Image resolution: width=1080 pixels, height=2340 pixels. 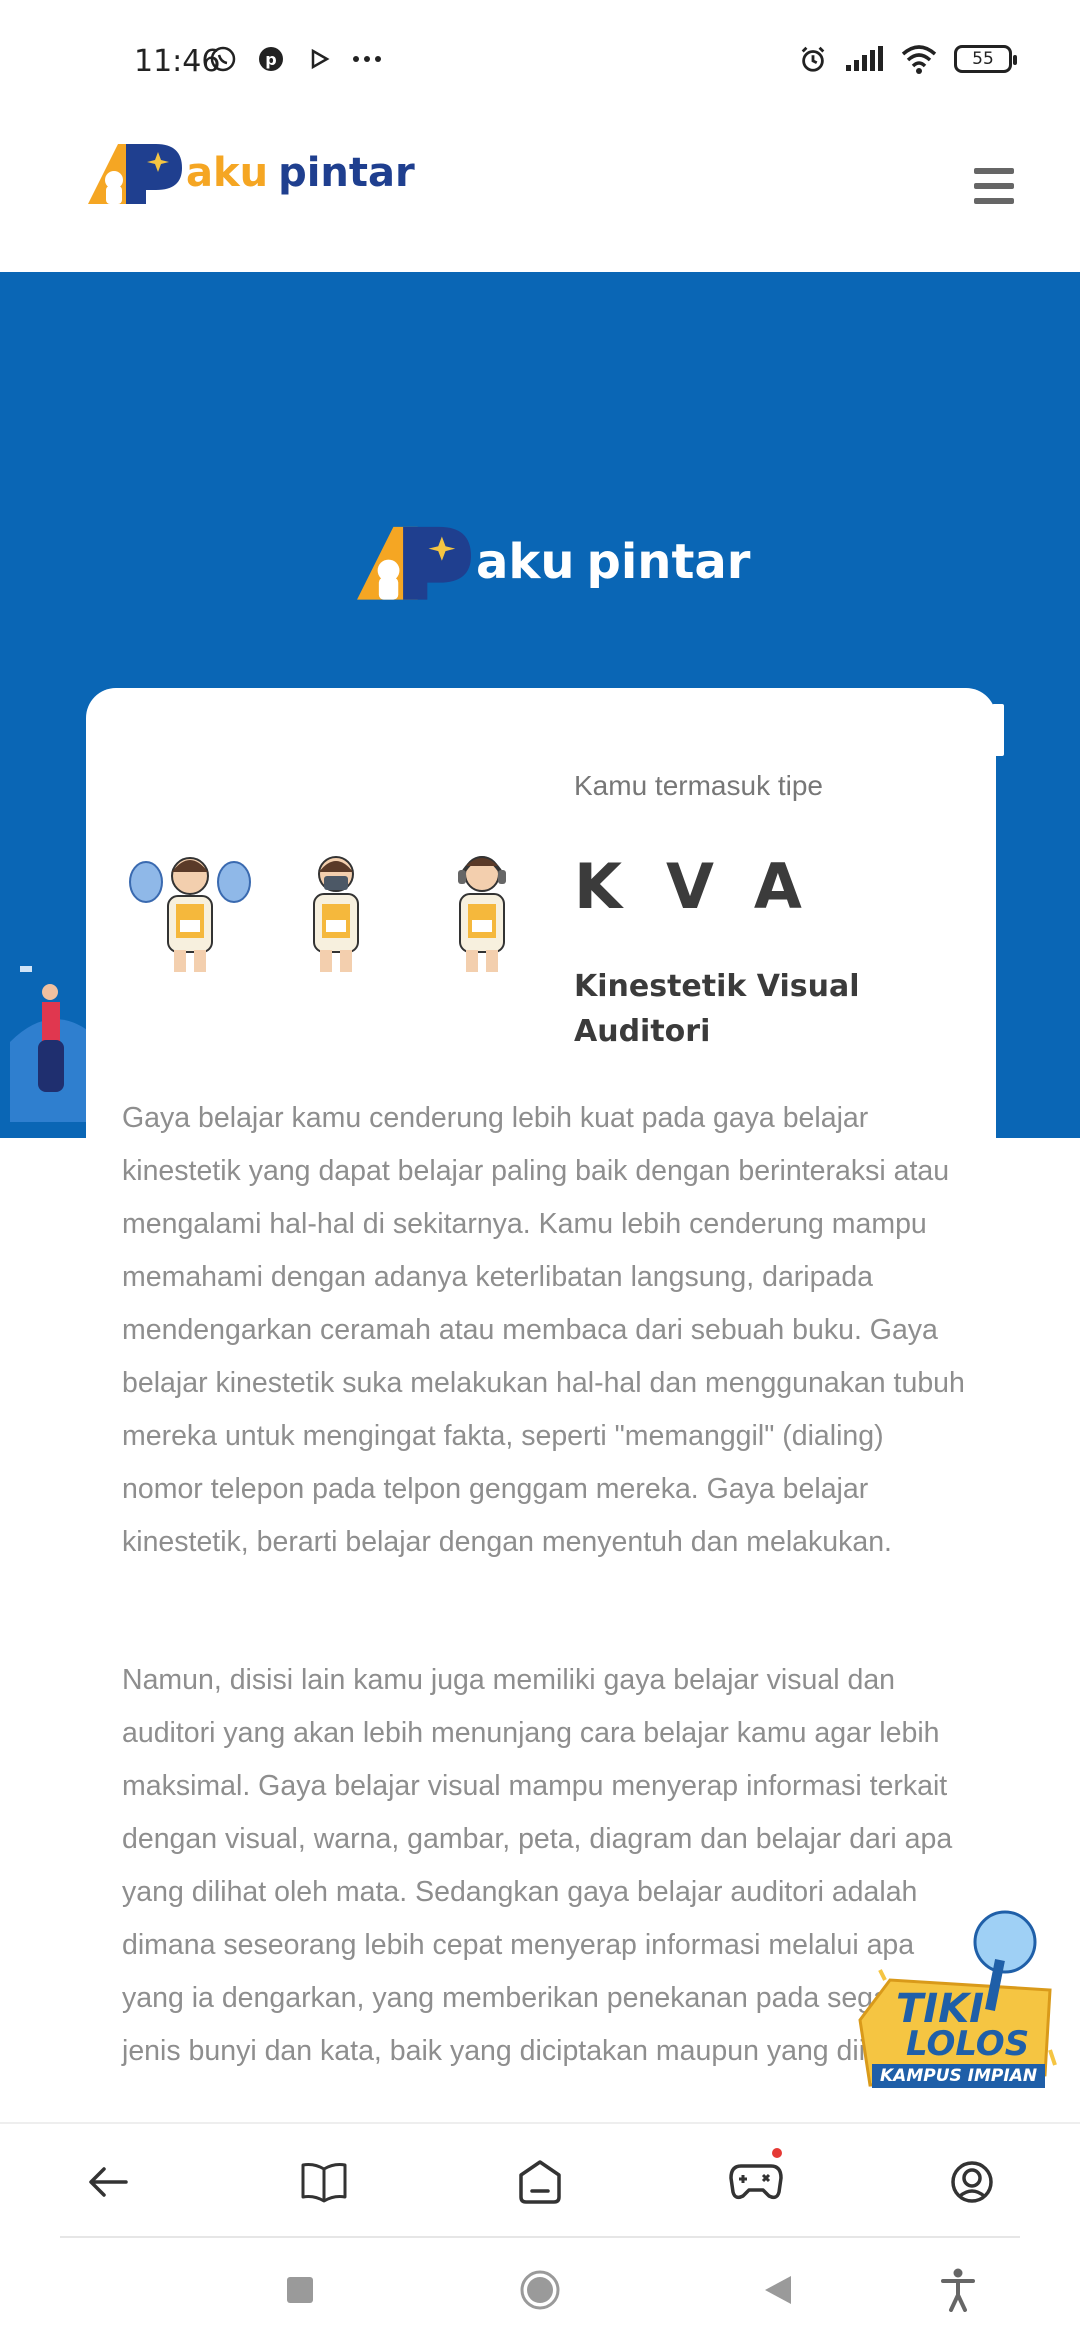 What do you see at coordinates (983, 59) in the screenshot?
I see `battery-level: 55` at bounding box center [983, 59].